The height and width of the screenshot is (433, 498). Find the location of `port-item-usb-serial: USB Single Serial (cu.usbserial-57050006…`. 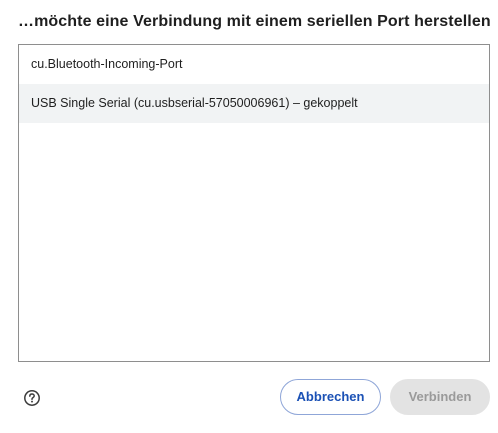

port-item-usb-serial: USB Single Serial (cu.usbserial-57050006… is located at coordinates (254, 103).